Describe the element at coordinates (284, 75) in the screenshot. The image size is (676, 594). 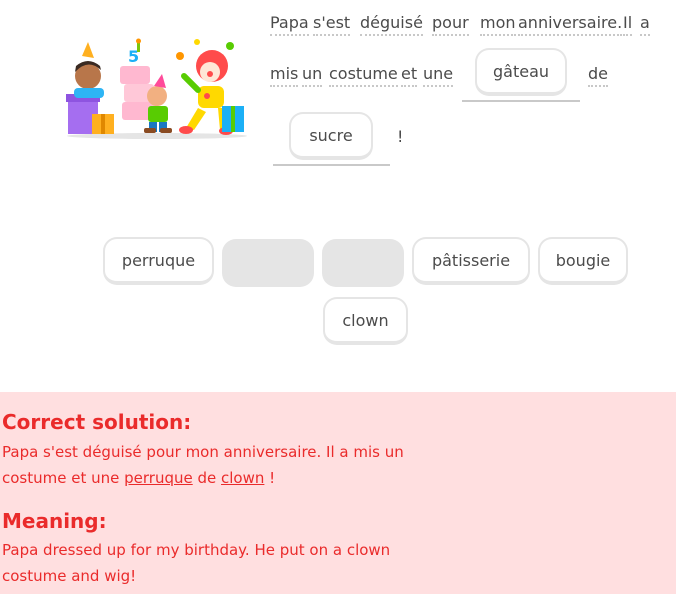
I see `sentence-word: mis` at that location.